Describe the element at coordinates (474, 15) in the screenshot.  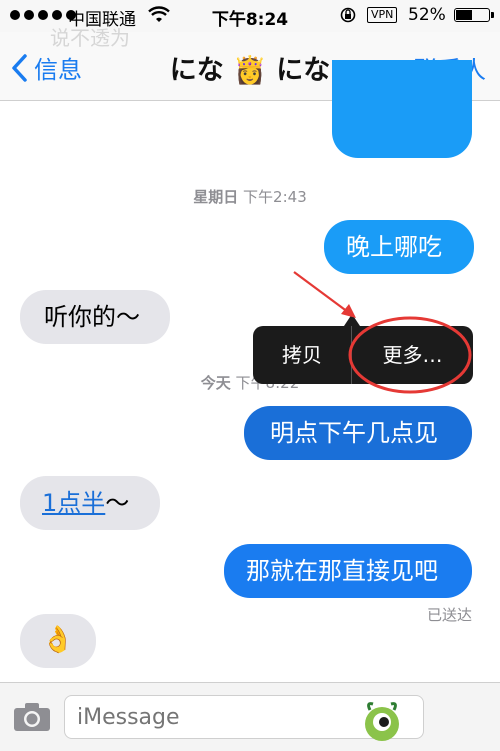
I see `battery-icon` at that location.